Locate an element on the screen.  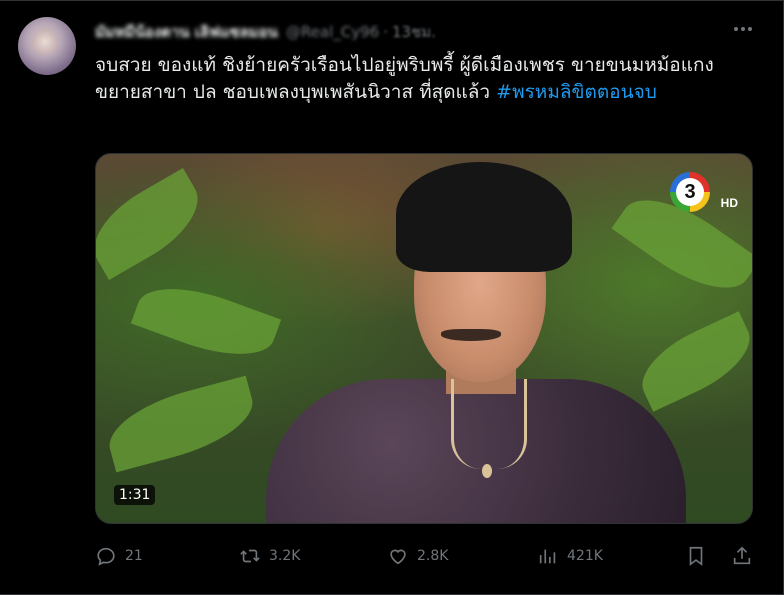
bookmark-button is located at coordinates (696, 556).